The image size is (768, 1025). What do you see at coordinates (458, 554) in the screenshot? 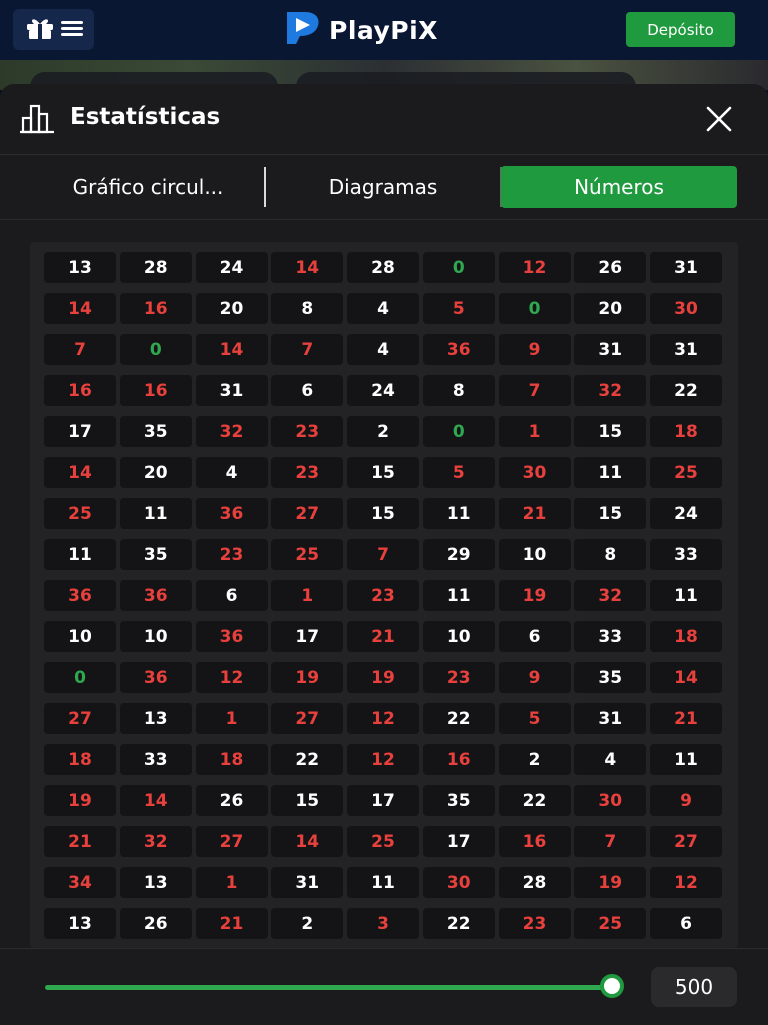
I see `number-cell: 29` at bounding box center [458, 554].